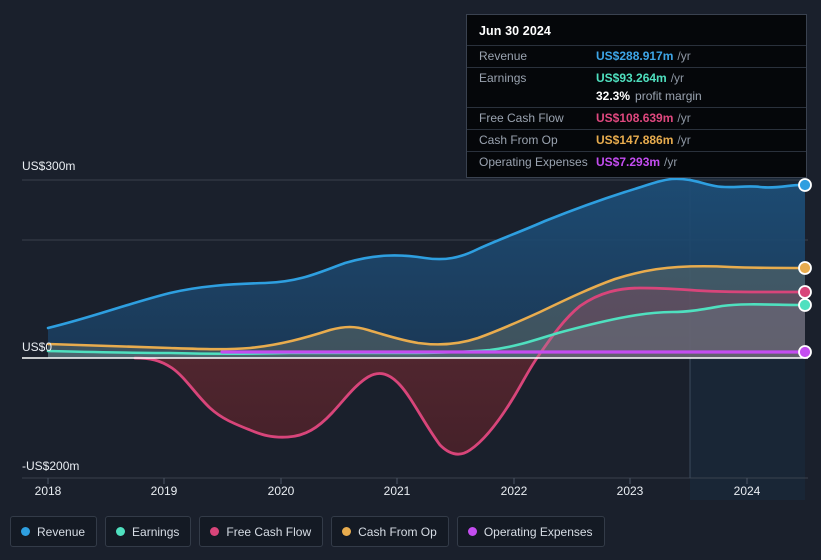  What do you see at coordinates (613, 96) in the screenshot?
I see `tooltip-value-profit-margin: 32.3%` at bounding box center [613, 96].